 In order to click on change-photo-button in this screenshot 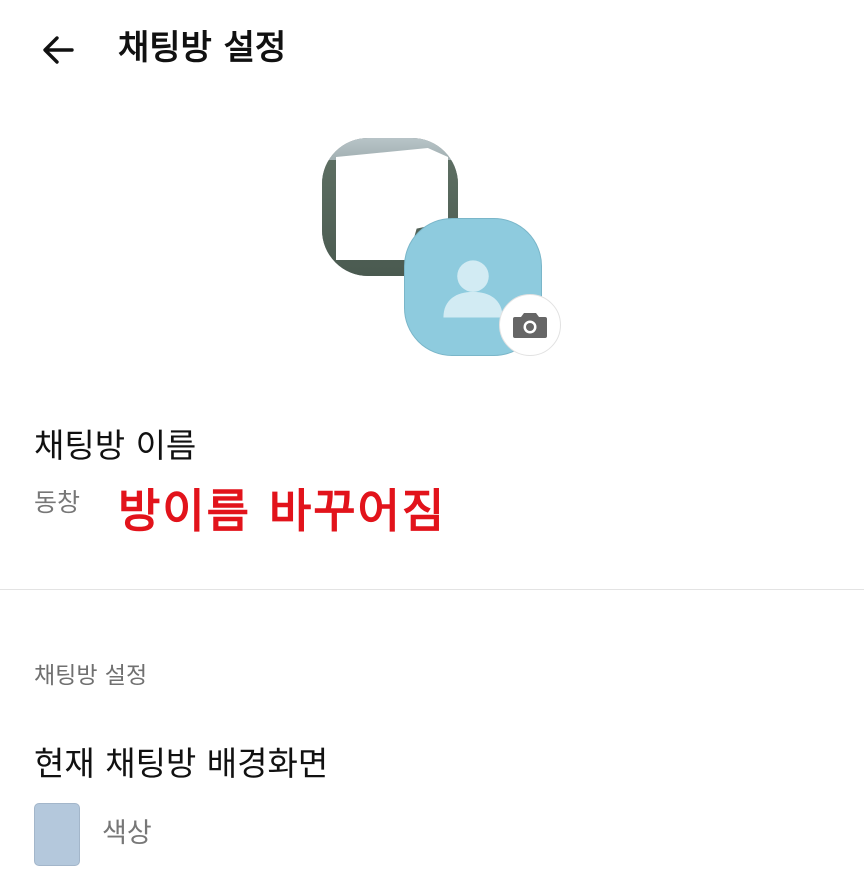, I will do `click(530, 325)`.